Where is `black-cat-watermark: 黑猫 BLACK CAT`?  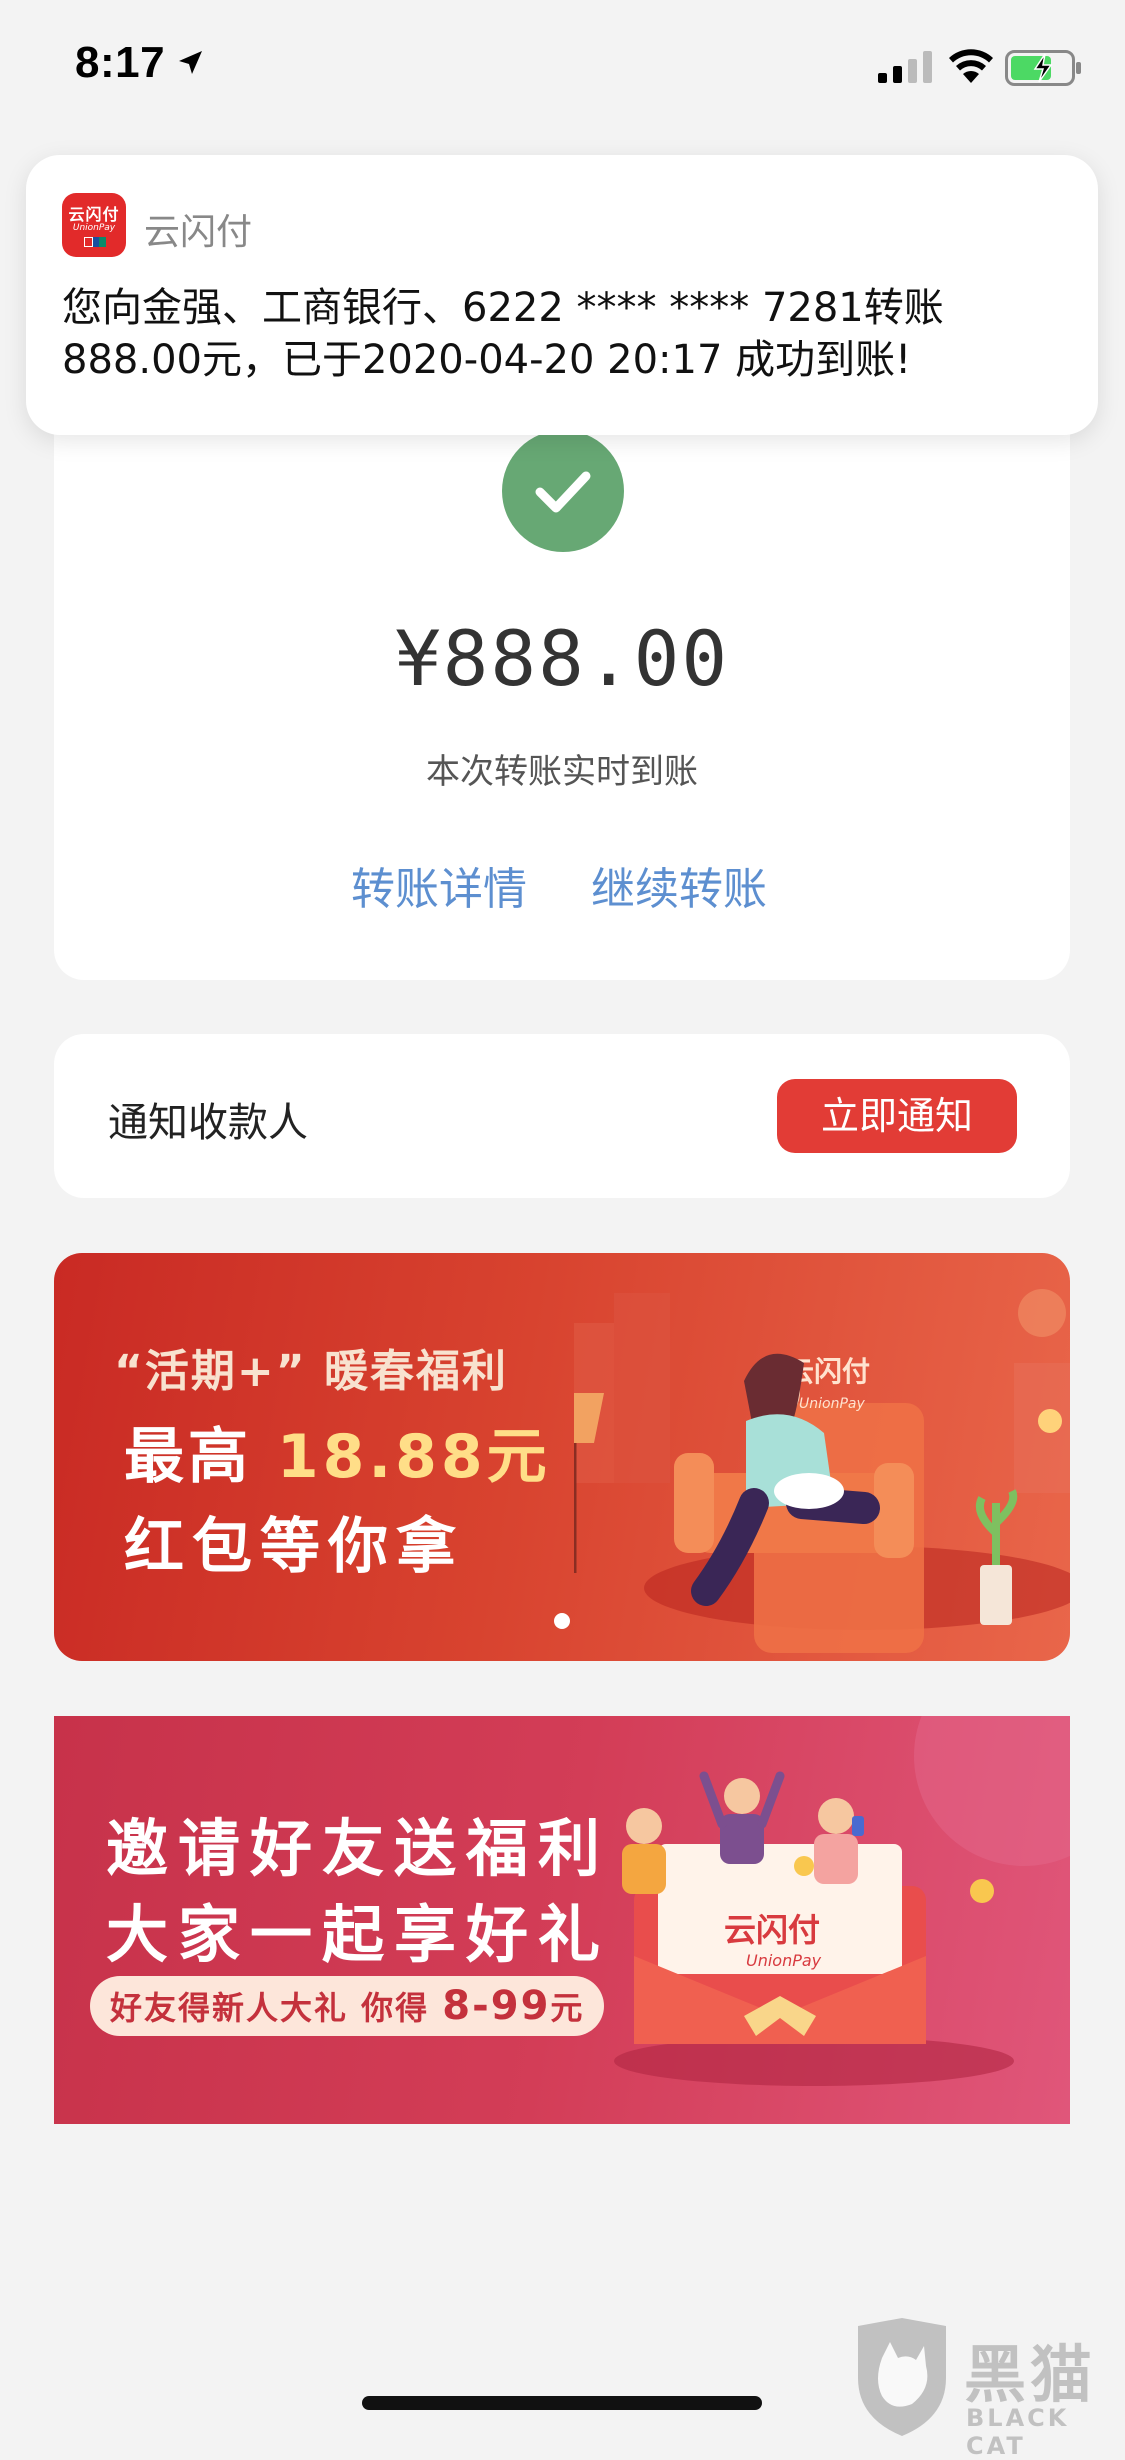 black-cat-watermark: 黑猫 BLACK CAT is located at coordinates (988, 2389).